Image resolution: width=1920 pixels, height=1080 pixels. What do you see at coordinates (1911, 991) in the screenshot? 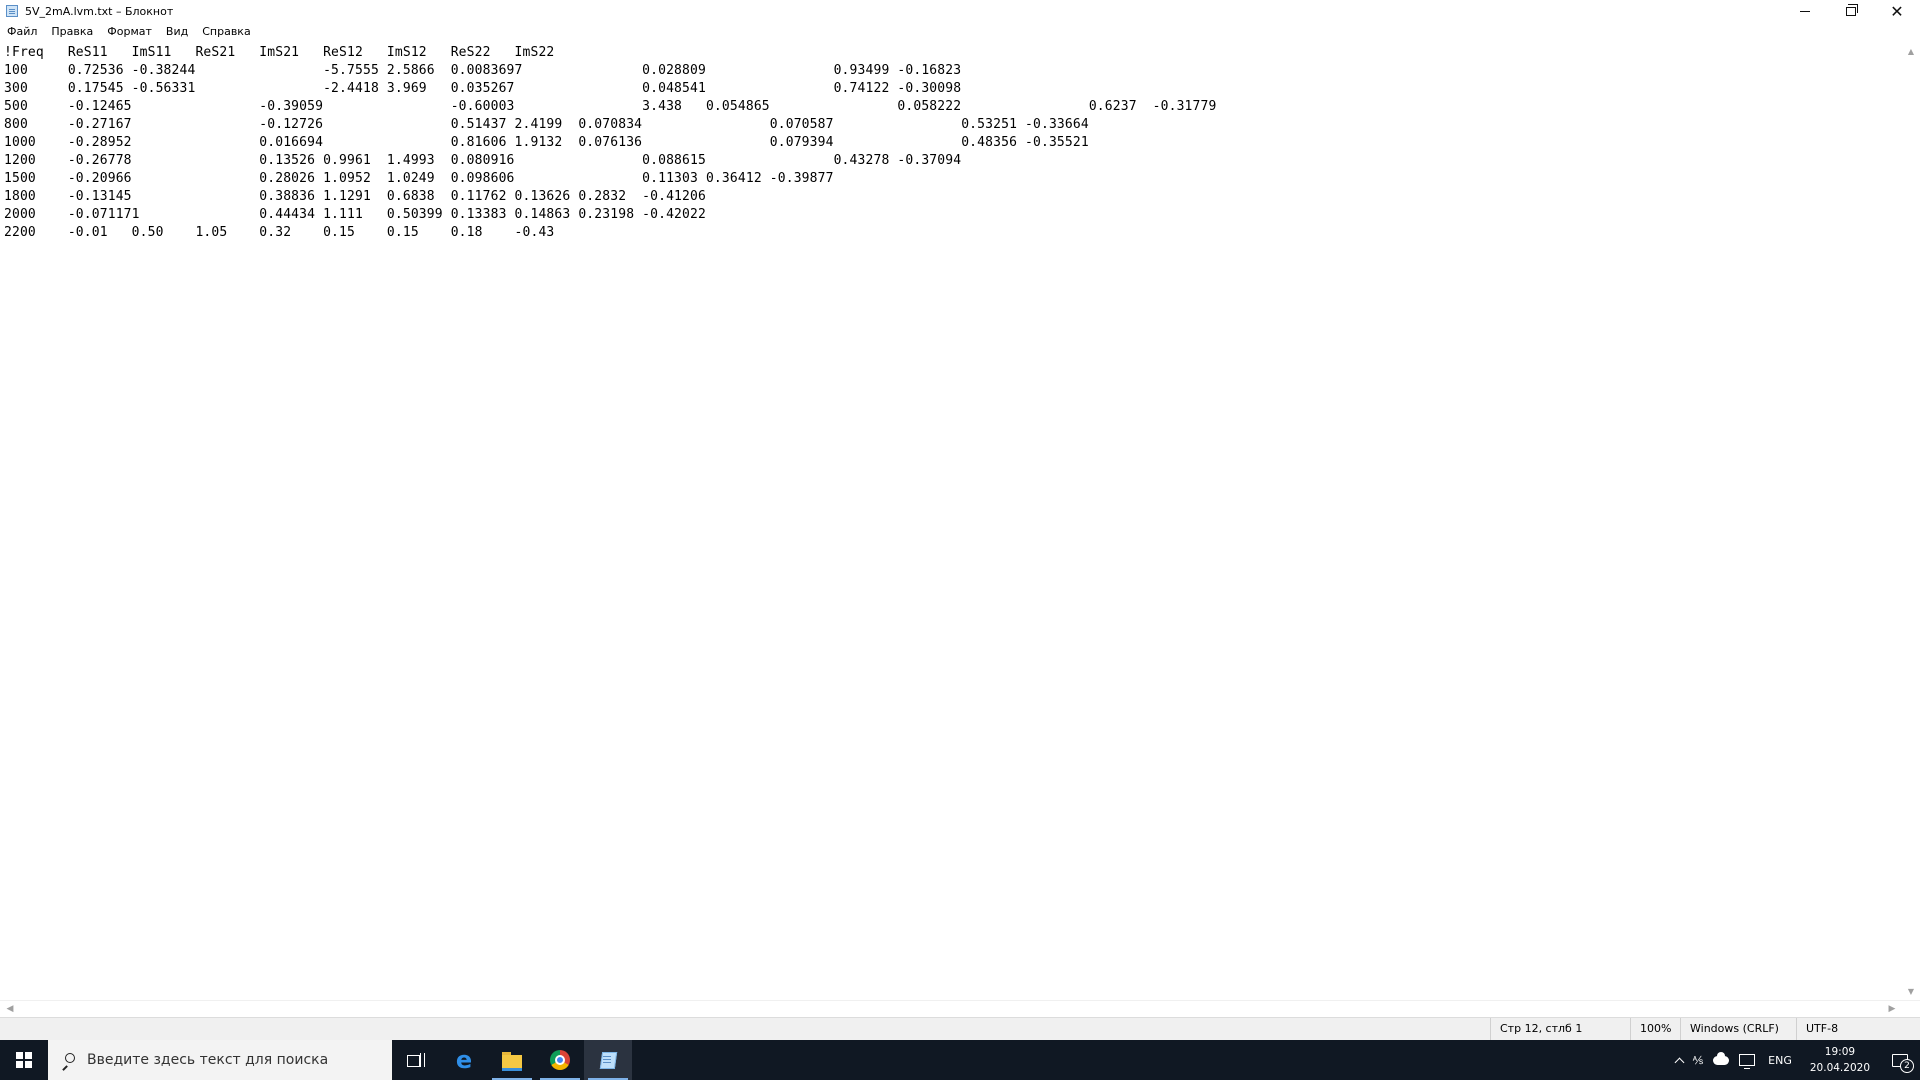
I see `scroll-down-icon: ▼` at bounding box center [1911, 991].